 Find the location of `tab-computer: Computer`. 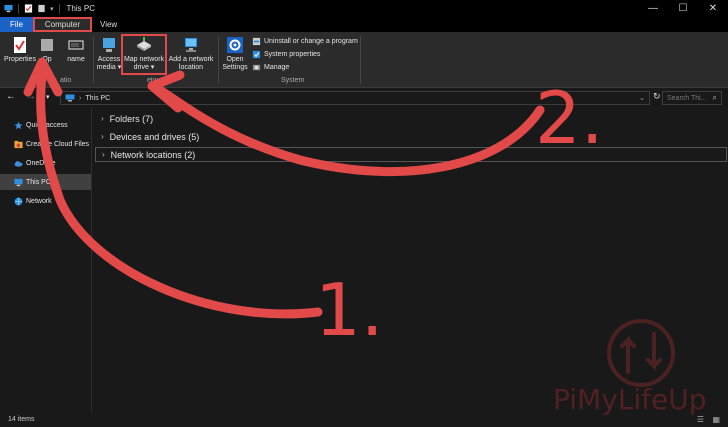

tab-computer: Computer is located at coordinates (62, 24).